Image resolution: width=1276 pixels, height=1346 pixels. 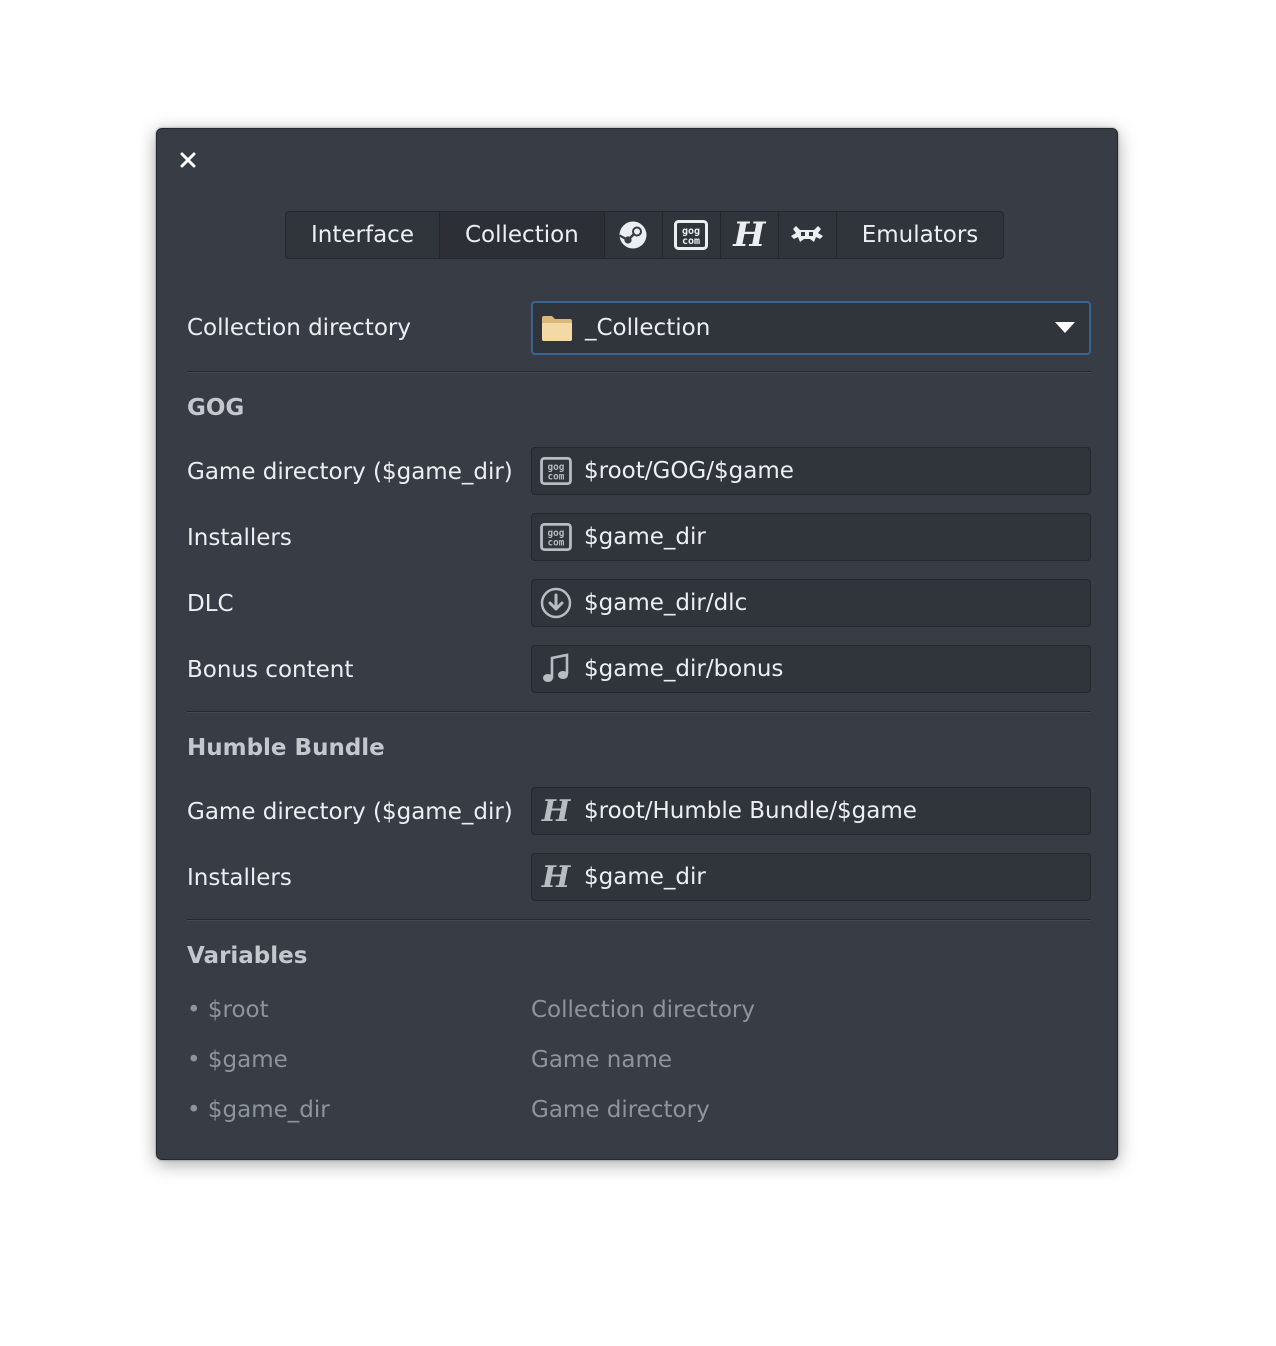 What do you see at coordinates (811, 328) in the screenshot?
I see `collection-directory-select: _Collection` at bounding box center [811, 328].